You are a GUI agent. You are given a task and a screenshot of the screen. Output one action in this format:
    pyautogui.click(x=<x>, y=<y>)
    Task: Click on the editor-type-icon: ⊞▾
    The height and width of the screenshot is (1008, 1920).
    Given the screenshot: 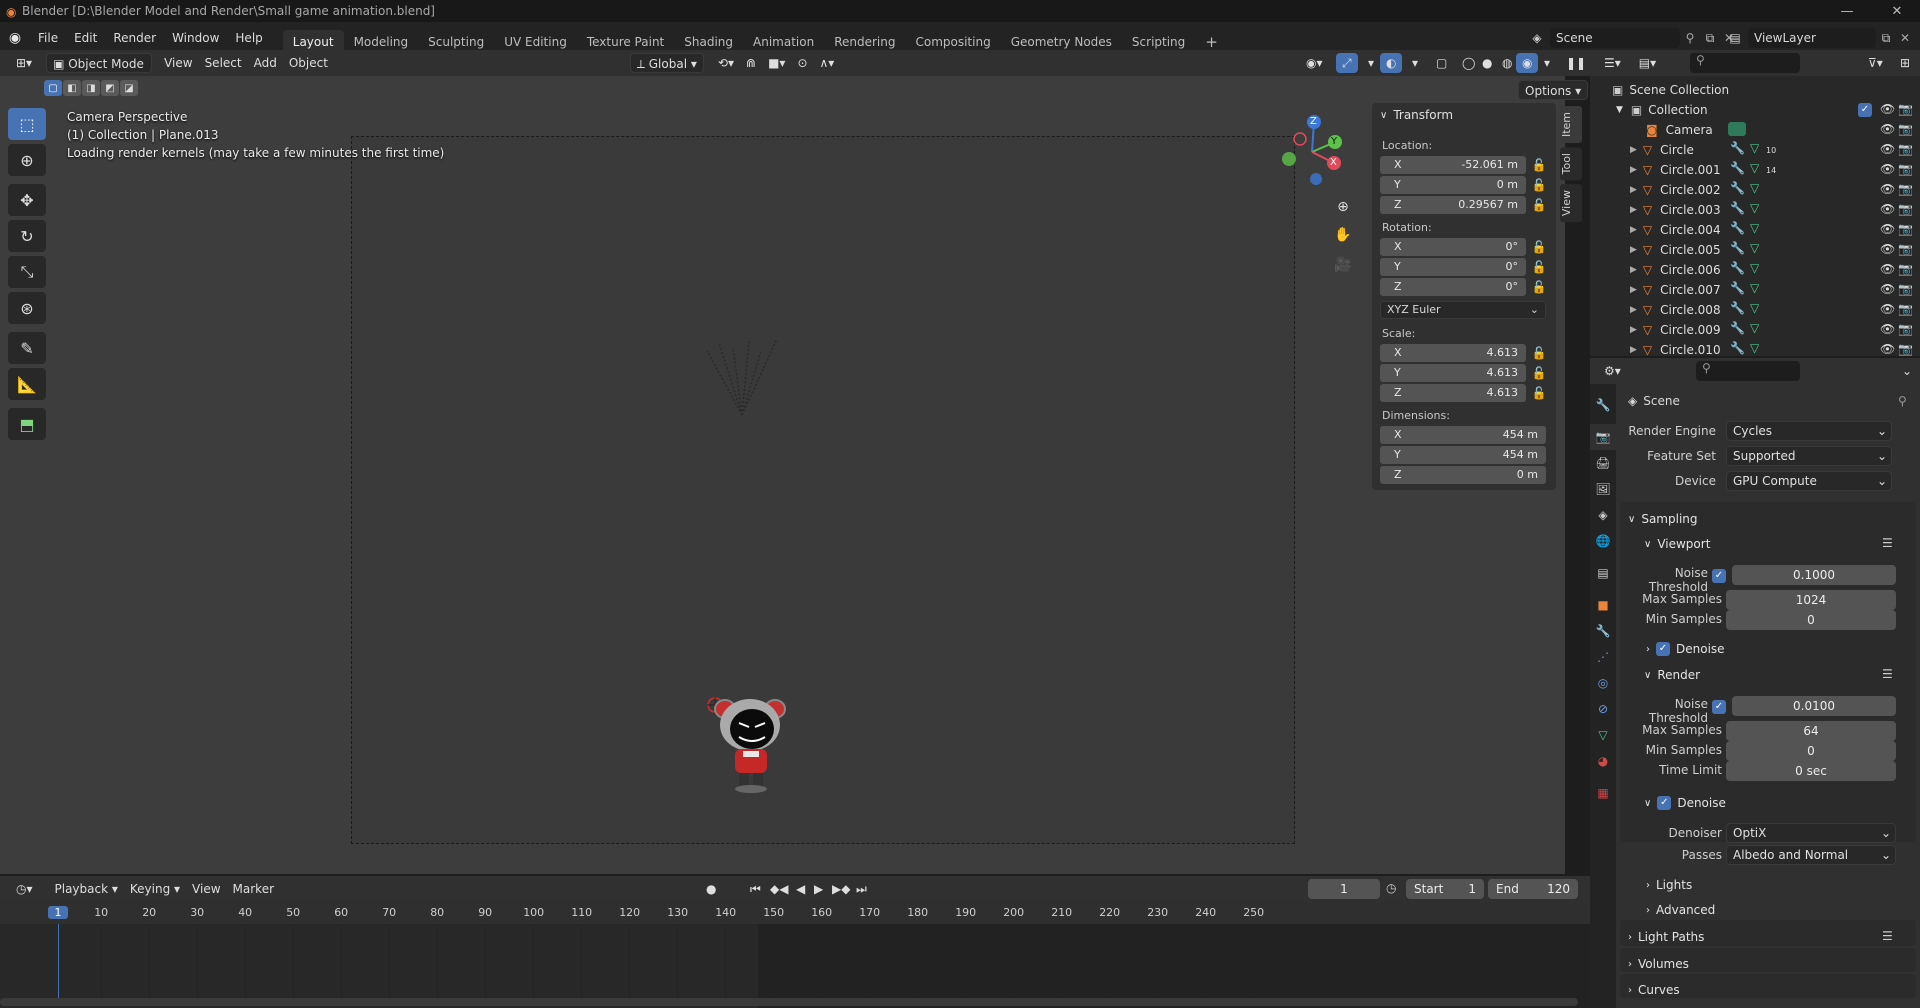 What is the action you would take?
    pyautogui.click(x=24, y=63)
    